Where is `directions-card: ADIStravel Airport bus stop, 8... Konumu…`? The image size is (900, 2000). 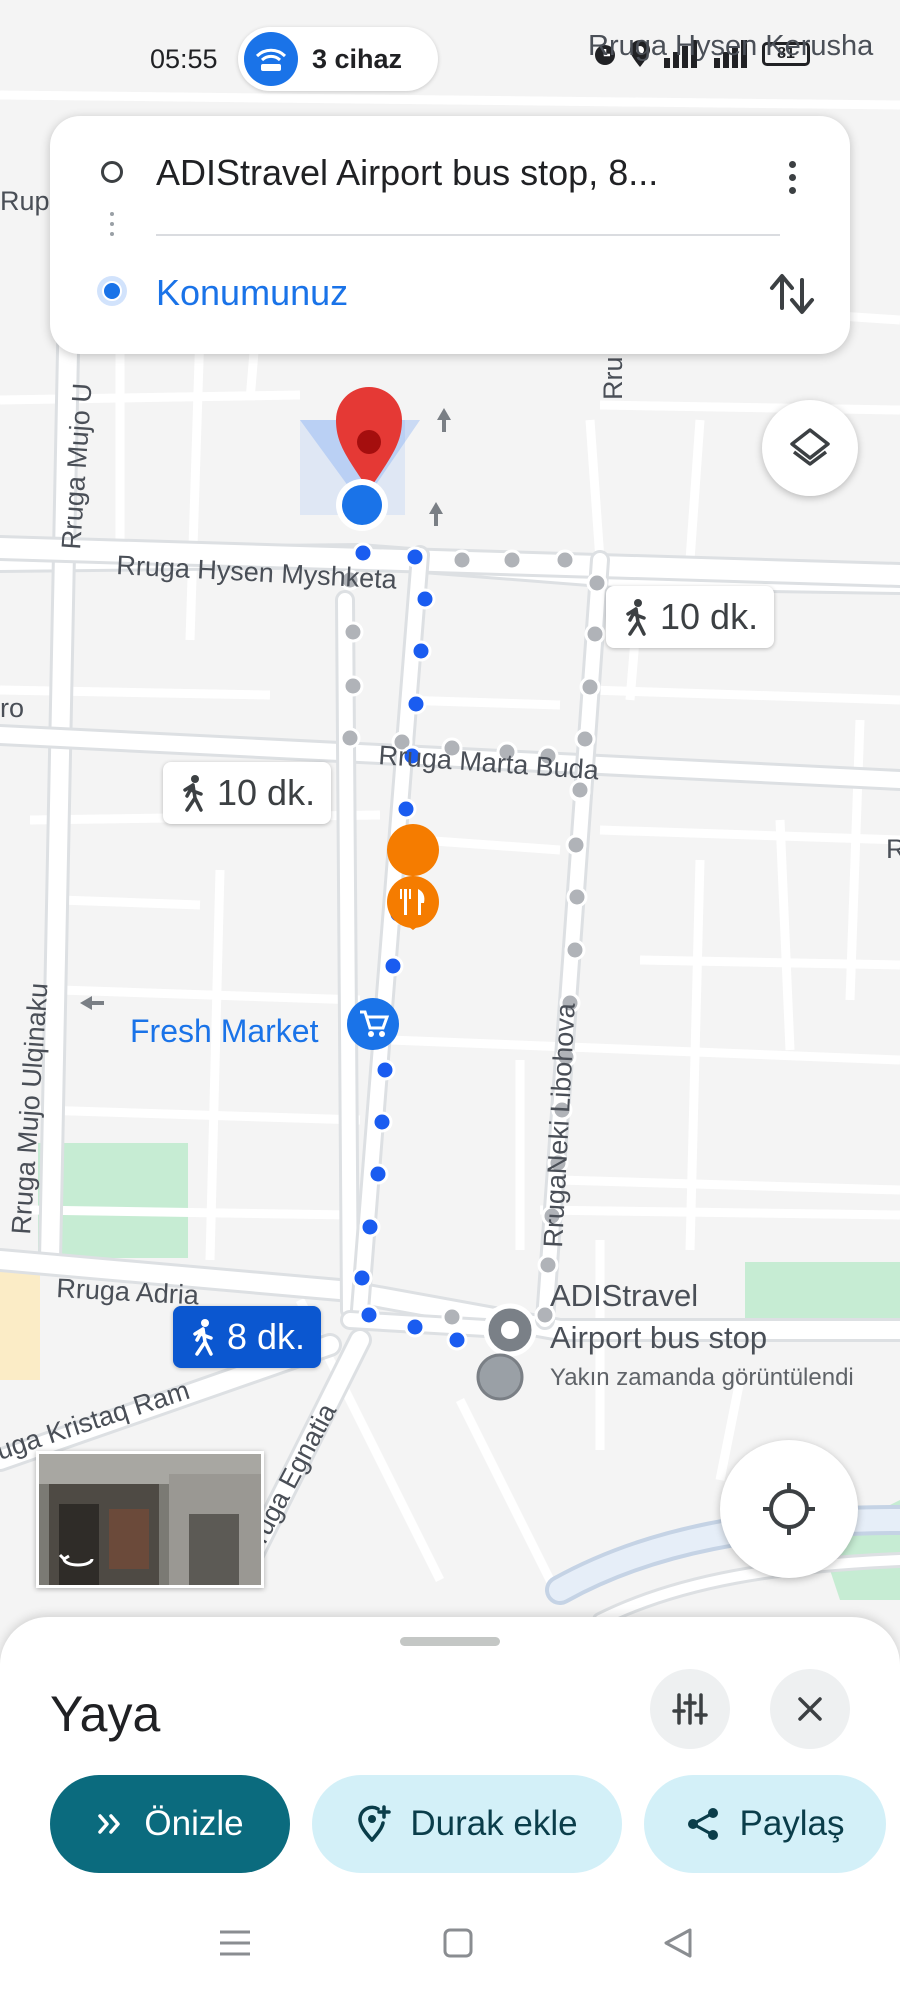 directions-card: ADIStravel Airport bus stop, 8... Konumu… is located at coordinates (450, 235).